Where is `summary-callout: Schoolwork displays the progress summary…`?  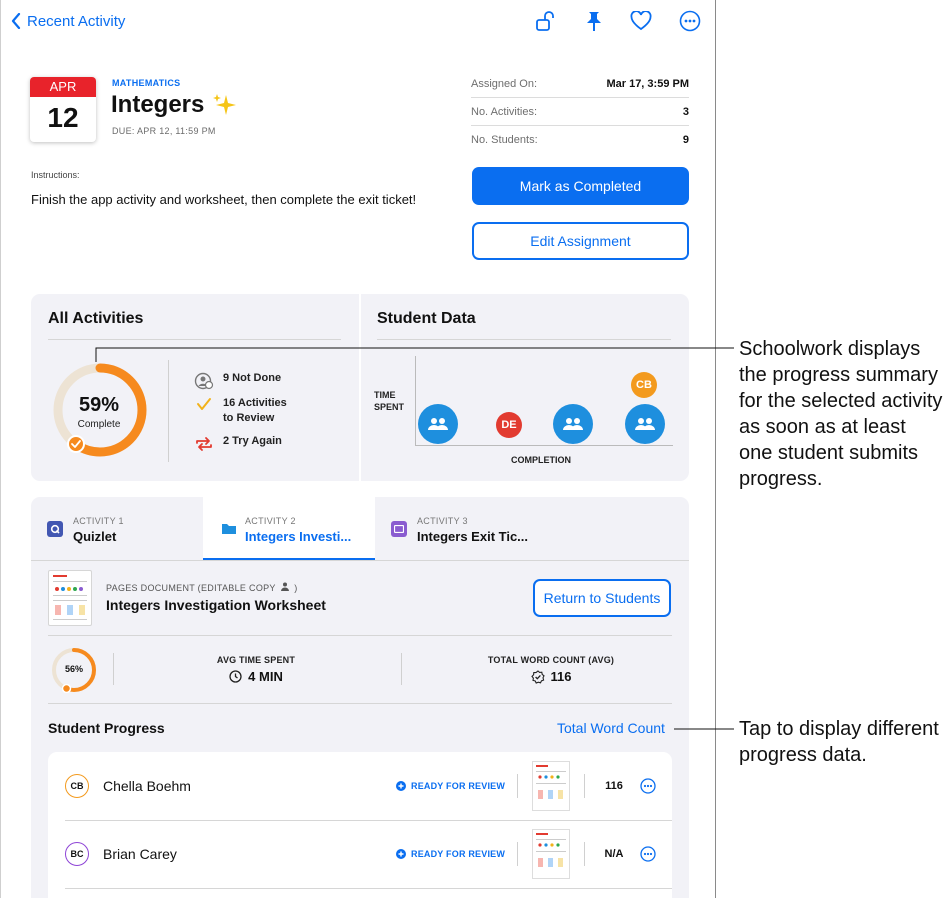 summary-callout: Schoolwork displays the progress summary… is located at coordinates (841, 414).